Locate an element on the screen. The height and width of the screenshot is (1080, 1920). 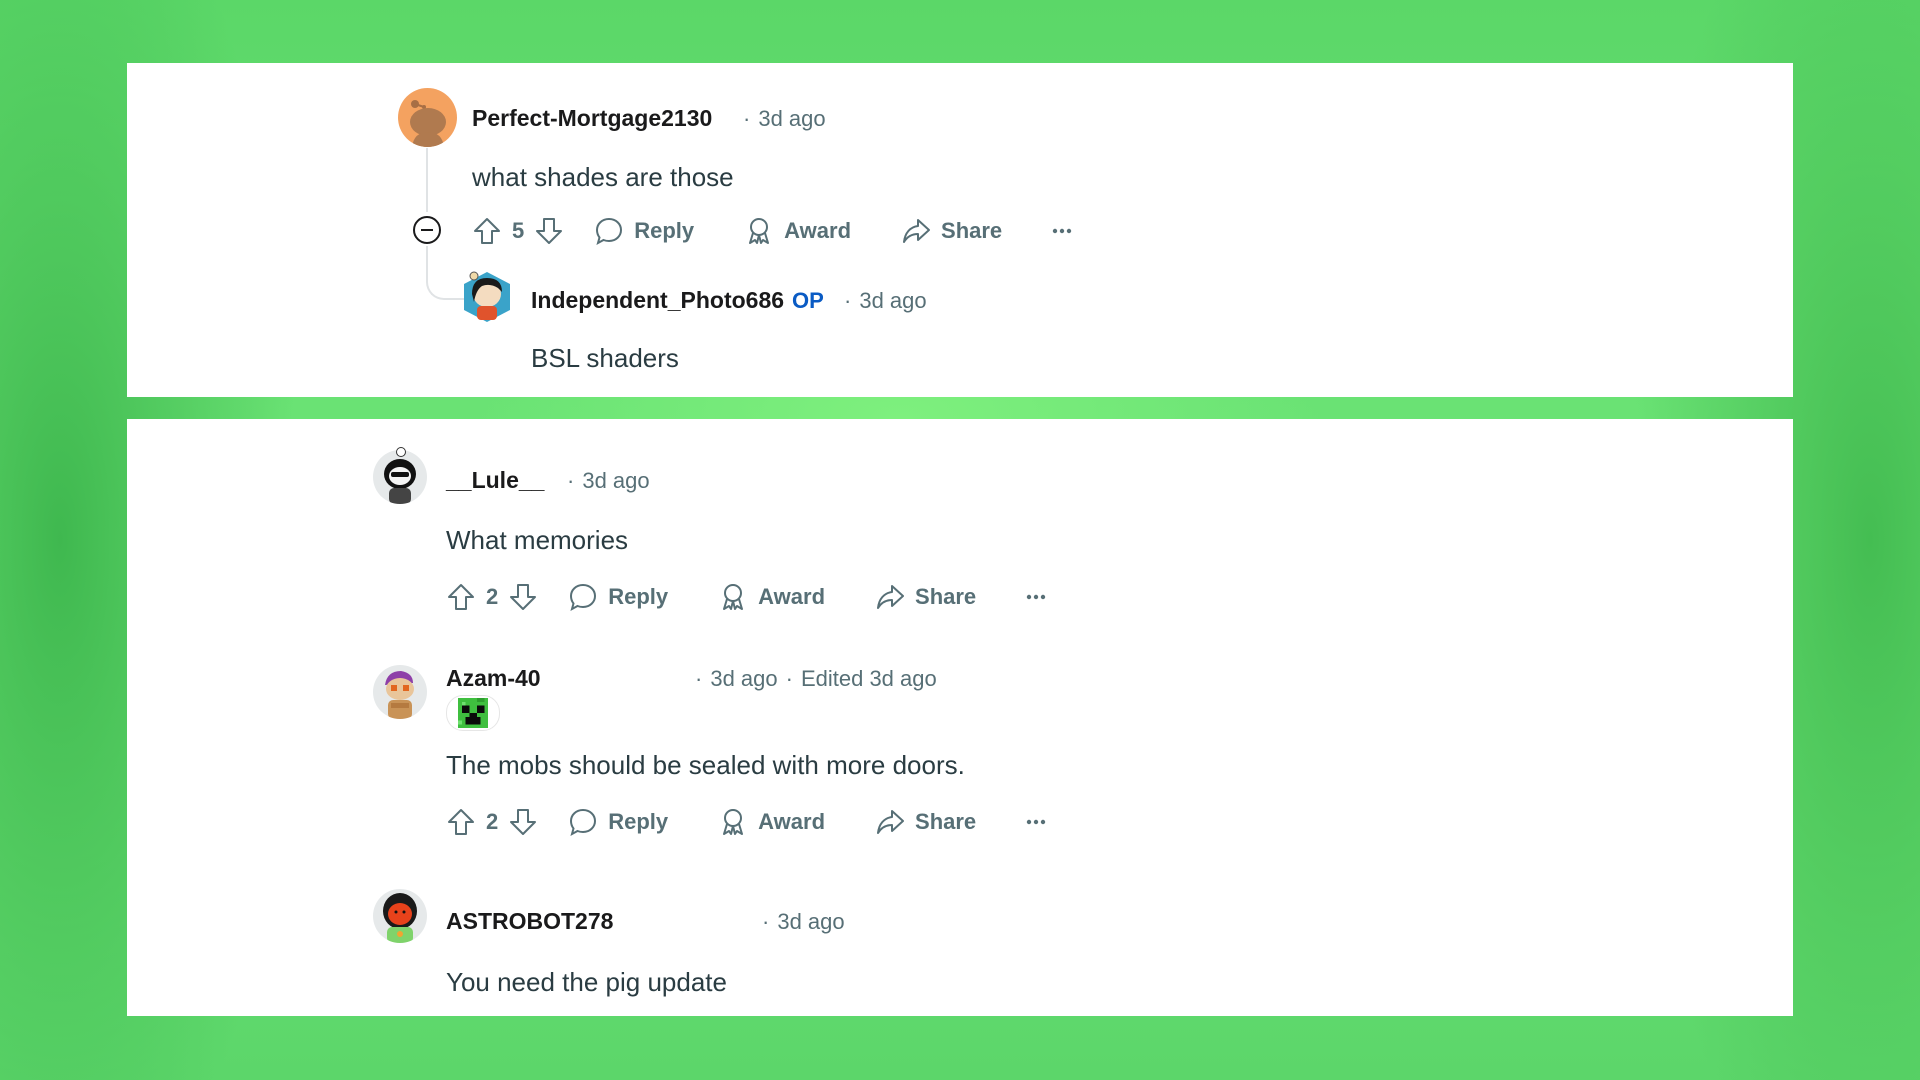
snoo-antenna is located at coordinates (401, 452).